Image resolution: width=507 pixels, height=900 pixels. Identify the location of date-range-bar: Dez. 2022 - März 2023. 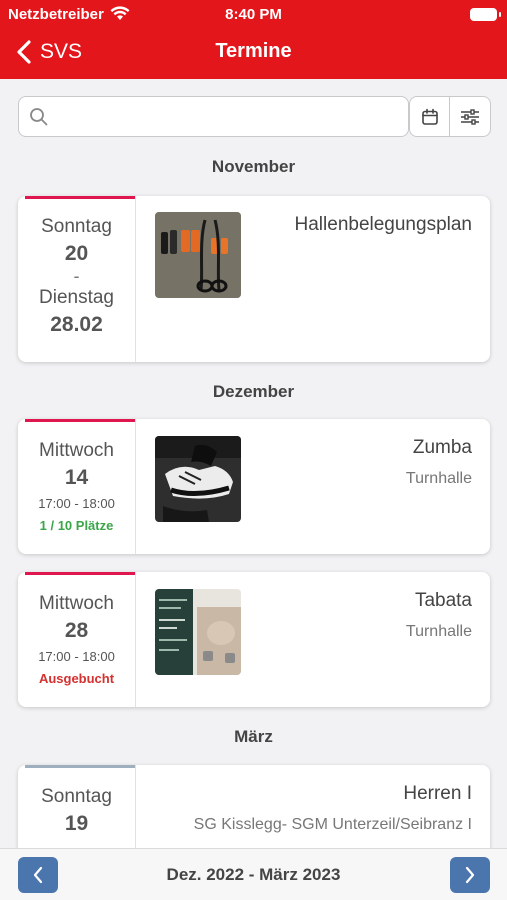
(253, 874).